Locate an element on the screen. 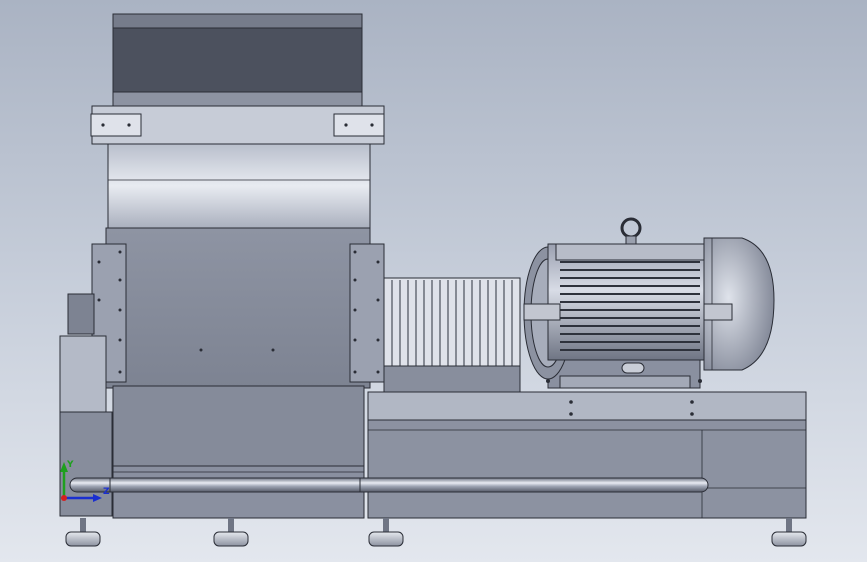  triad-y-label: Y is located at coordinates (70, 465).